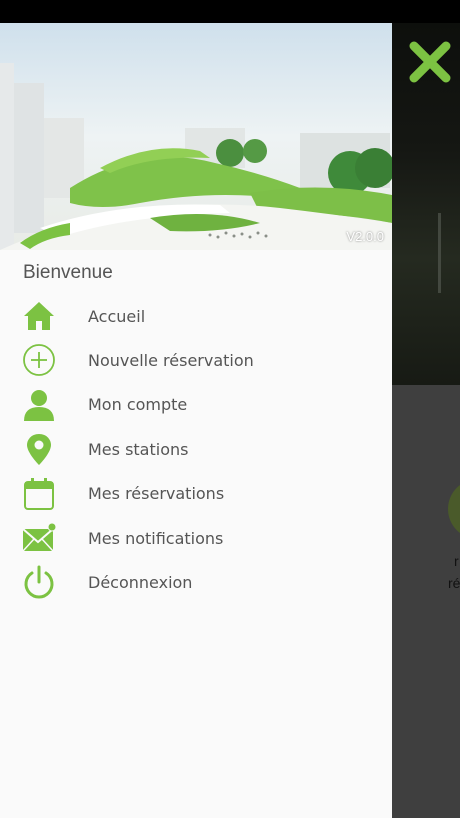  Describe the element at coordinates (117, 316) in the screenshot. I see `menu-label: Accueil` at that location.